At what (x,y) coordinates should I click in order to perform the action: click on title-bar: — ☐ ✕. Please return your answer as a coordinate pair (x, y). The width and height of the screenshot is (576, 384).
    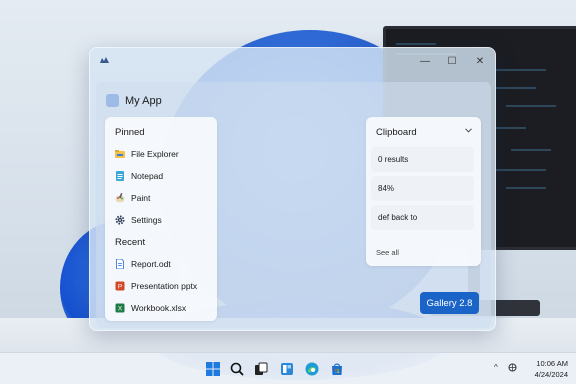
    Looking at the image, I should click on (292, 61).